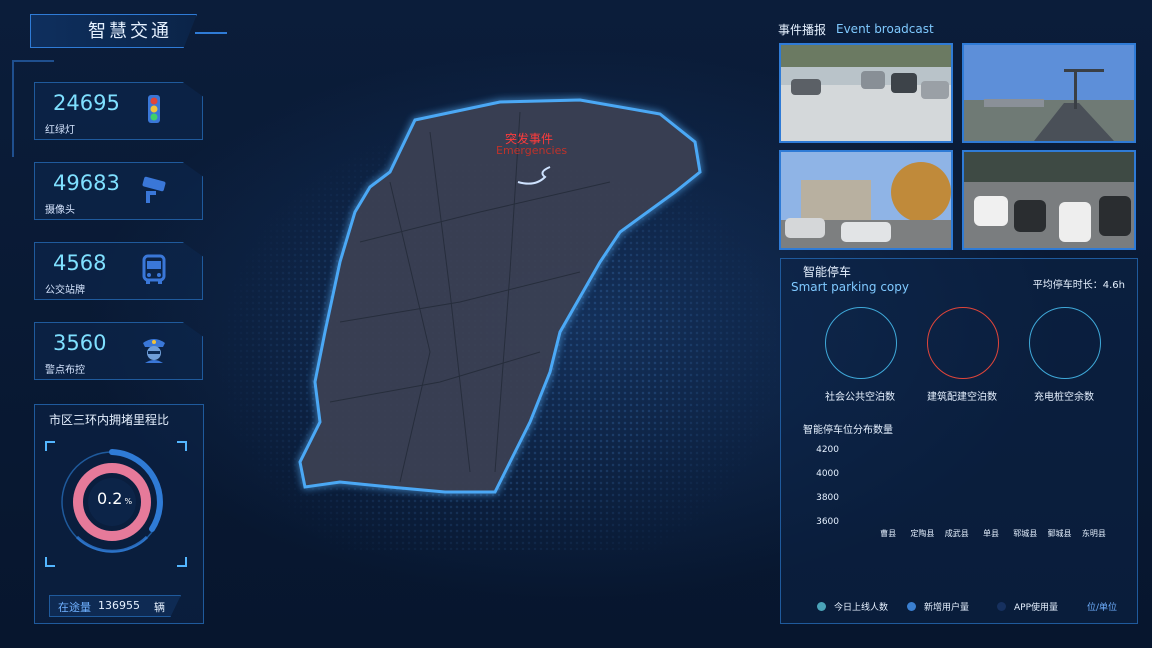 This screenshot has width=1152, height=648. What do you see at coordinates (850, 287) in the screenshot?
I see `parking-subtitle: Smart parking copy` at bounding box center [850, 287].